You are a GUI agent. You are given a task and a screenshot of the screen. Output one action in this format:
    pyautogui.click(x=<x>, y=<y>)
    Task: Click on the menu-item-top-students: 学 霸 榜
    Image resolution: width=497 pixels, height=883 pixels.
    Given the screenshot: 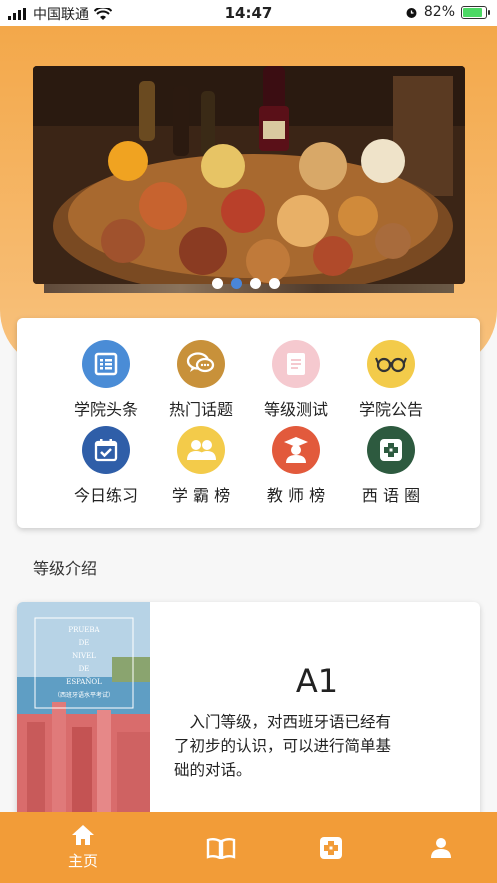 What is the action you would take?
    pyautogui.click(x=201, y=466)
    